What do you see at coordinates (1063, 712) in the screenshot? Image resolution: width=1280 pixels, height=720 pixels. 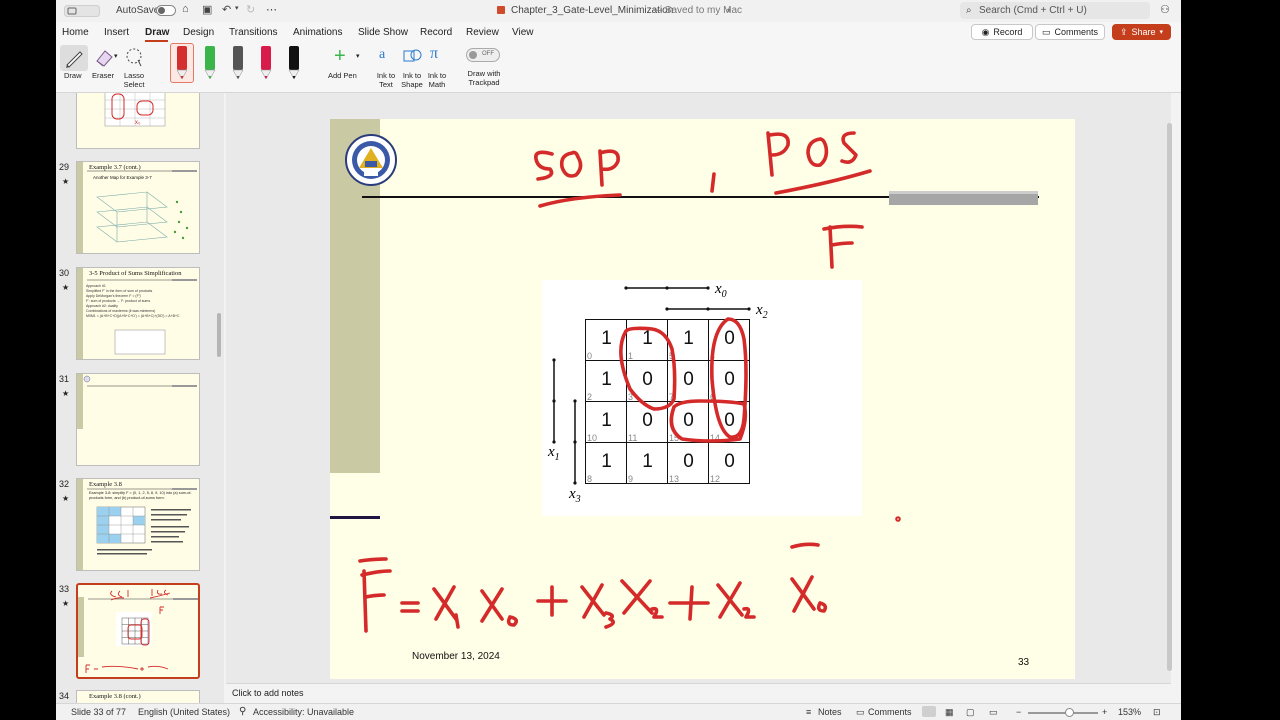 I see `zoom-slider` at bounding box center [1063, 712].